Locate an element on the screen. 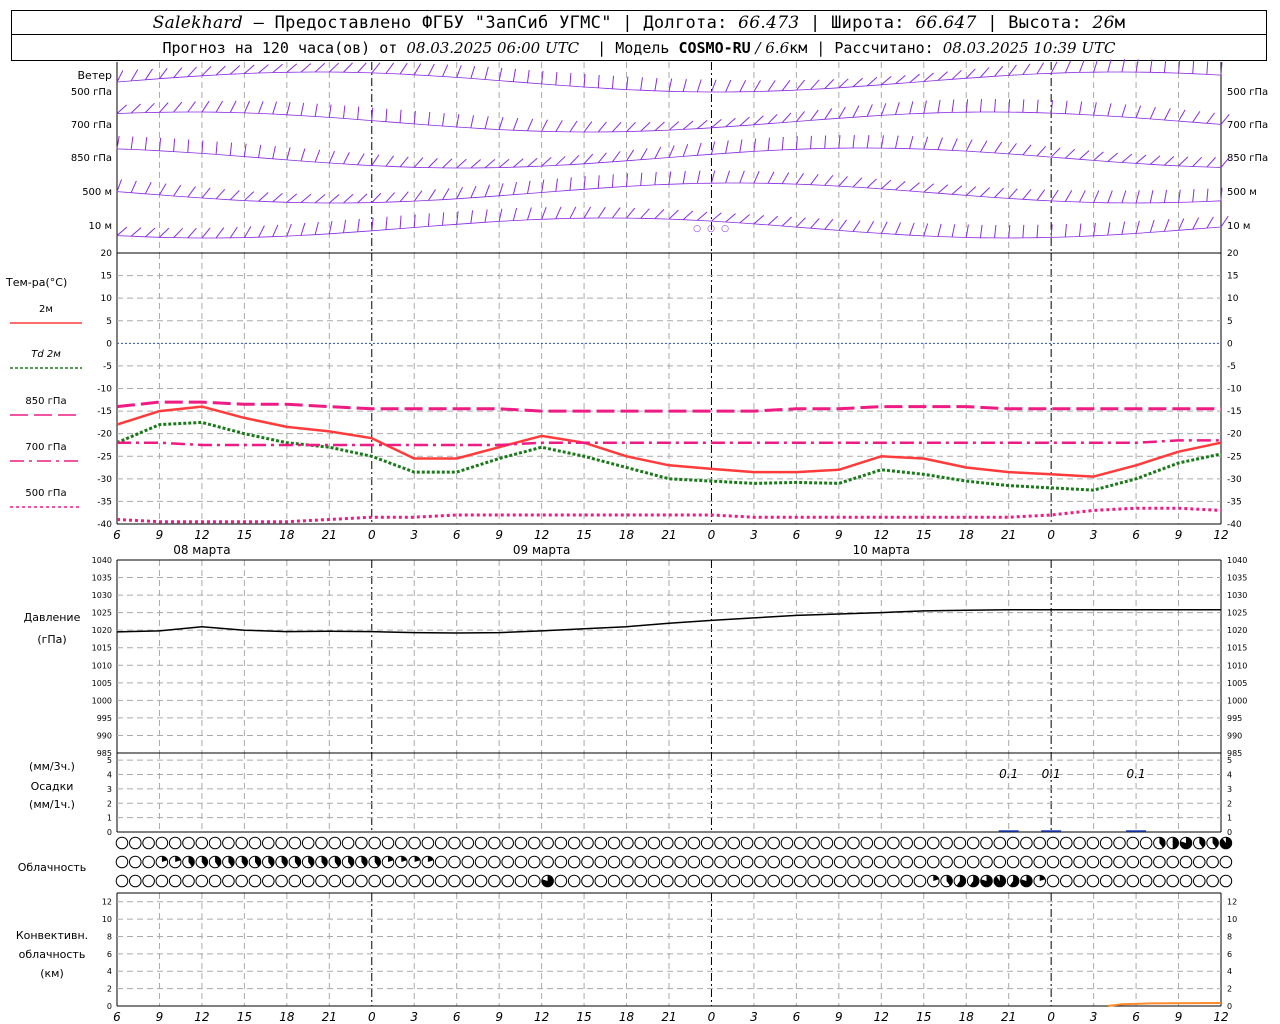 The width and height of the screenshot is (1280, 1024). x-tick-label: 12 is located at coordinates (201, 1017).